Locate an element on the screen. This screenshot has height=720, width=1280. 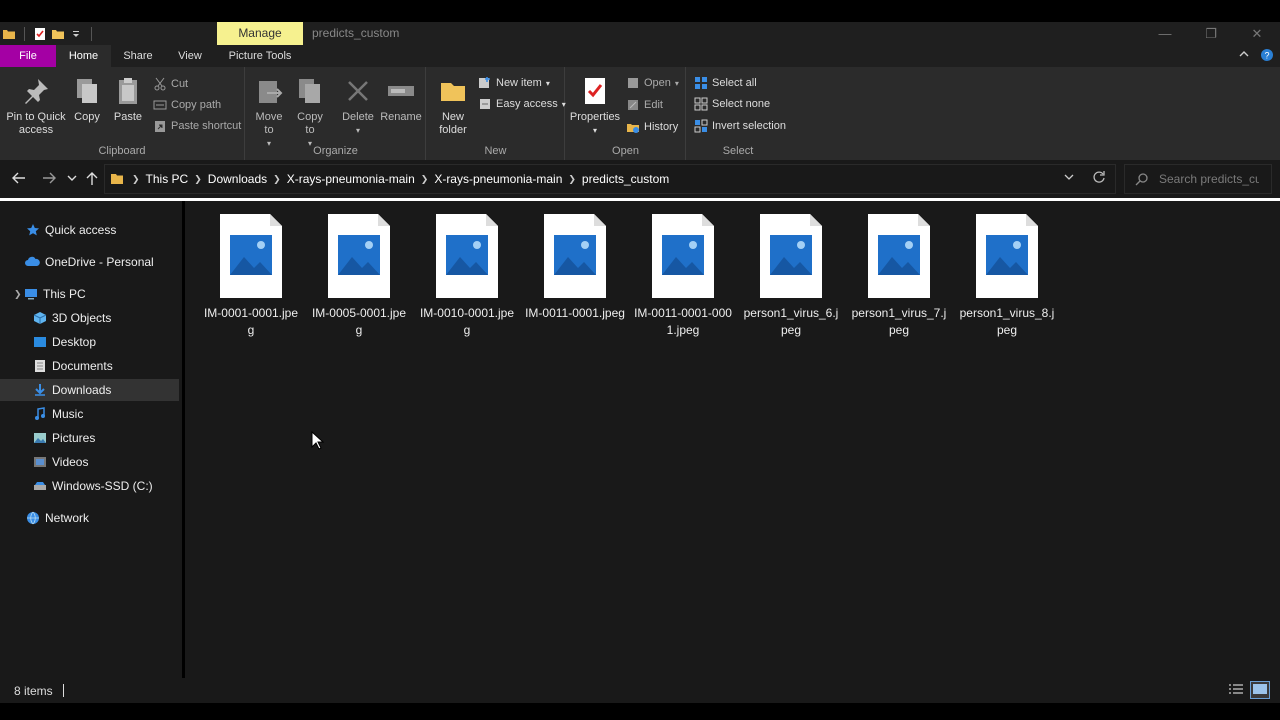
properties-label: Properties is located at coordinates (595, 117).